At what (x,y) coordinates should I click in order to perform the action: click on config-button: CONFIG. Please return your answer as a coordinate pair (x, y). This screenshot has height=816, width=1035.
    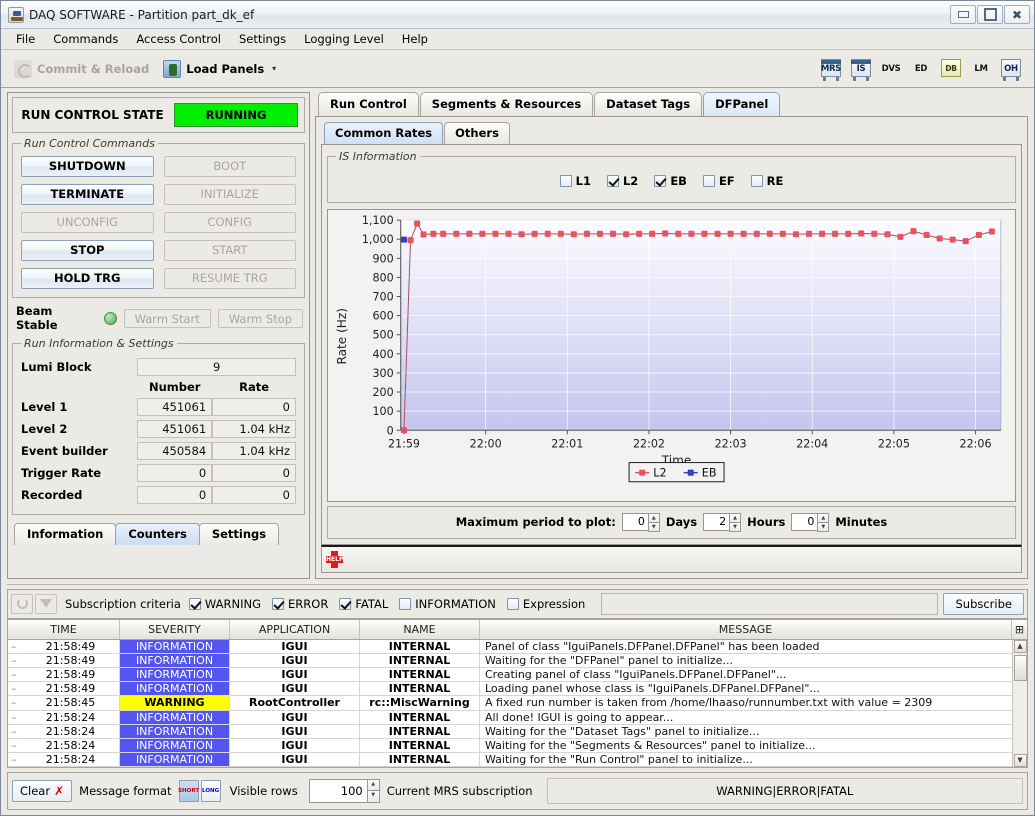
    Looking at the image, I should click on (229, 222).